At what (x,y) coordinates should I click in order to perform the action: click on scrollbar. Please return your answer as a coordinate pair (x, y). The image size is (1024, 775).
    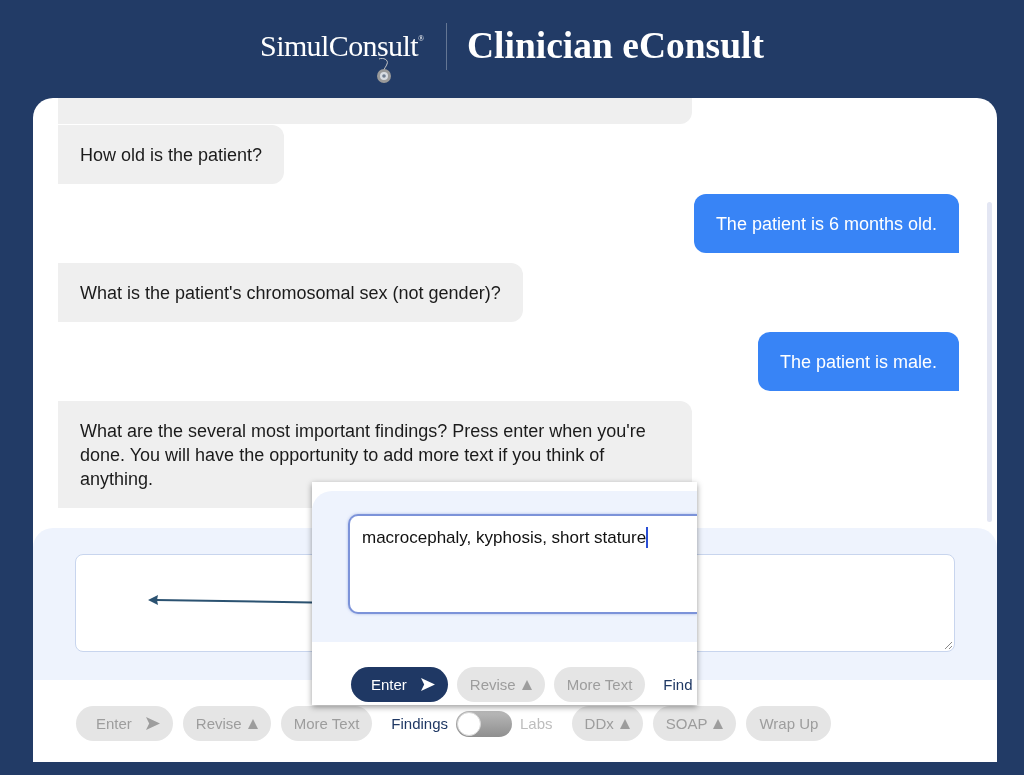
    Looking at the image, I should click on (989, 362).